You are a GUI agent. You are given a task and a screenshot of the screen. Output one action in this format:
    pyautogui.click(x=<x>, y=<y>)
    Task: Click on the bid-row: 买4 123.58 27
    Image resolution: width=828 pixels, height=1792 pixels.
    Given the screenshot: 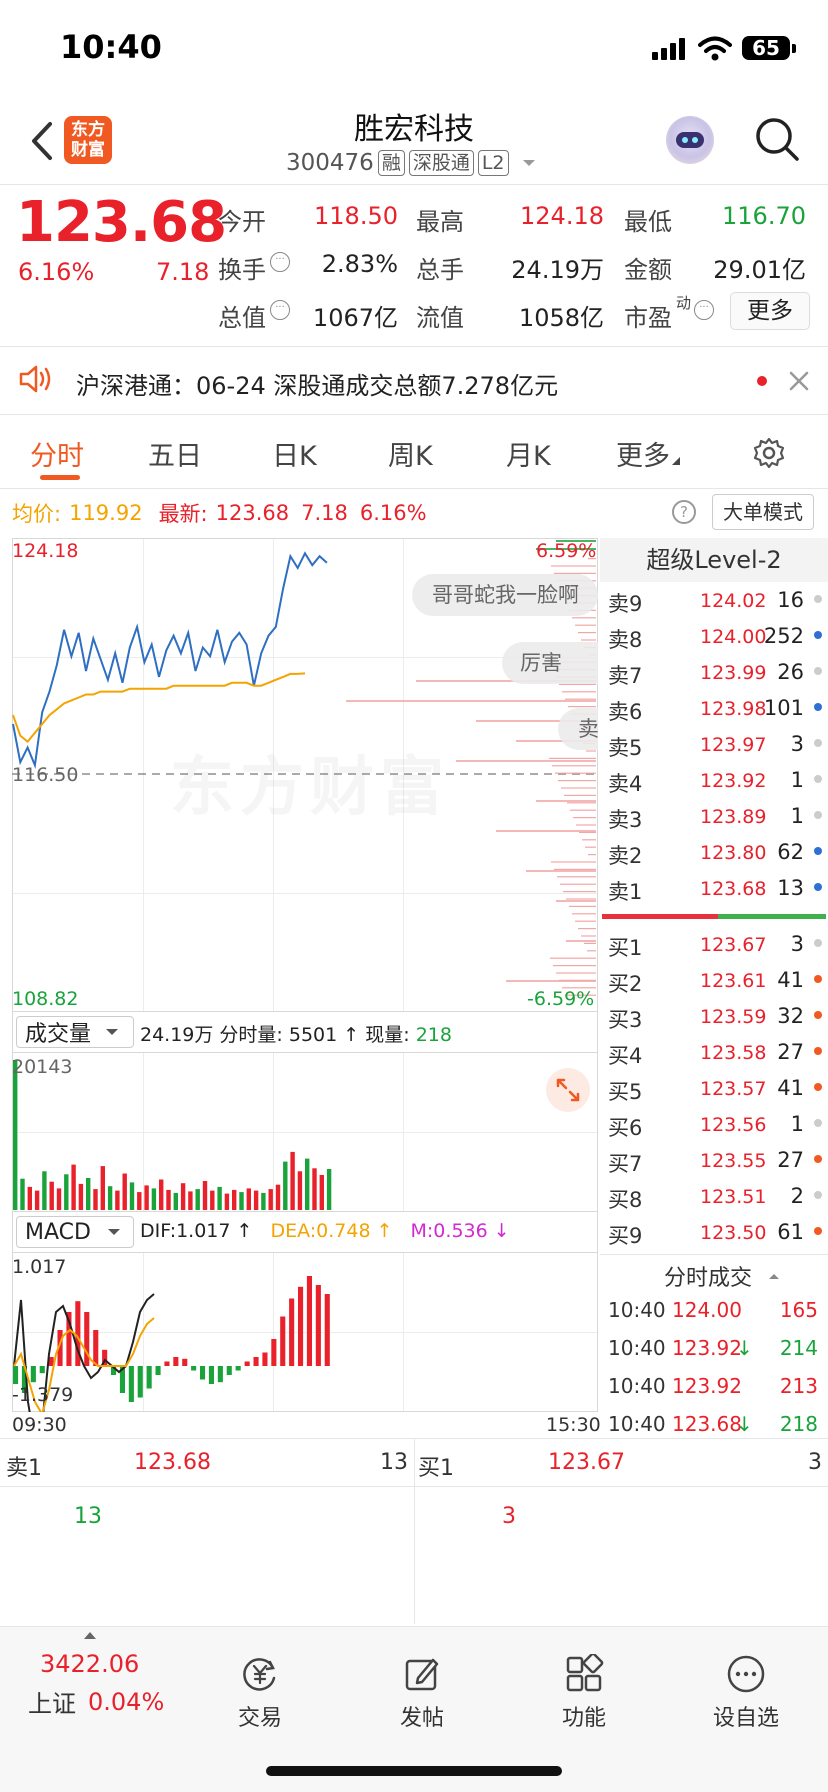 What is the action you would take?
    pyautogui.click(x=714, y=1052)
    